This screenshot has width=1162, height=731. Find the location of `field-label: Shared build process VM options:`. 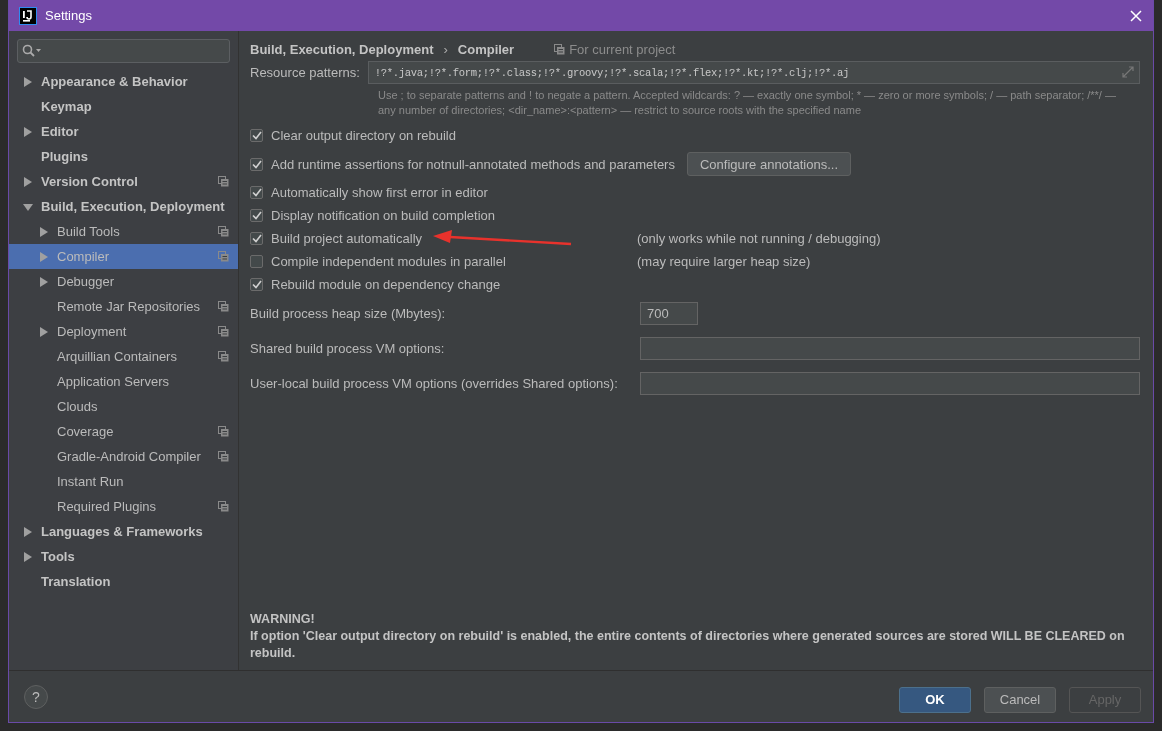

field-label: Shared build process VM options: is located at coordinates (348, 348).